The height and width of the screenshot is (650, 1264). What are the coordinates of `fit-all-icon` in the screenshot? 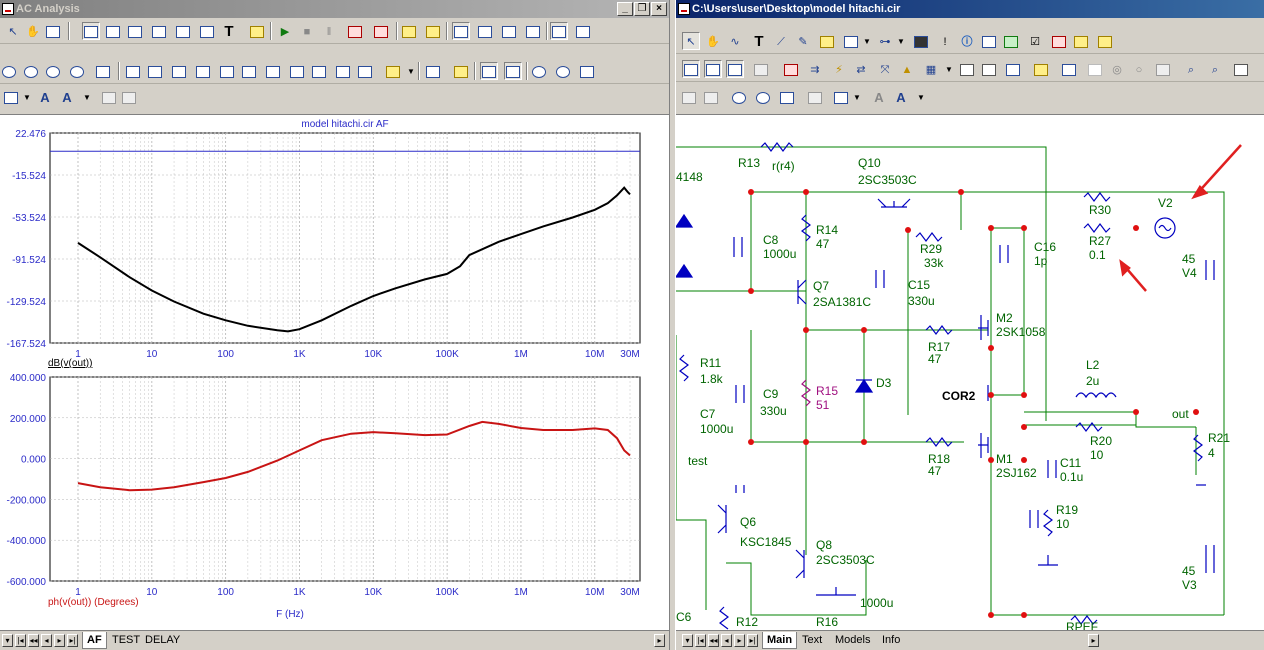 It's located at (513, 71).